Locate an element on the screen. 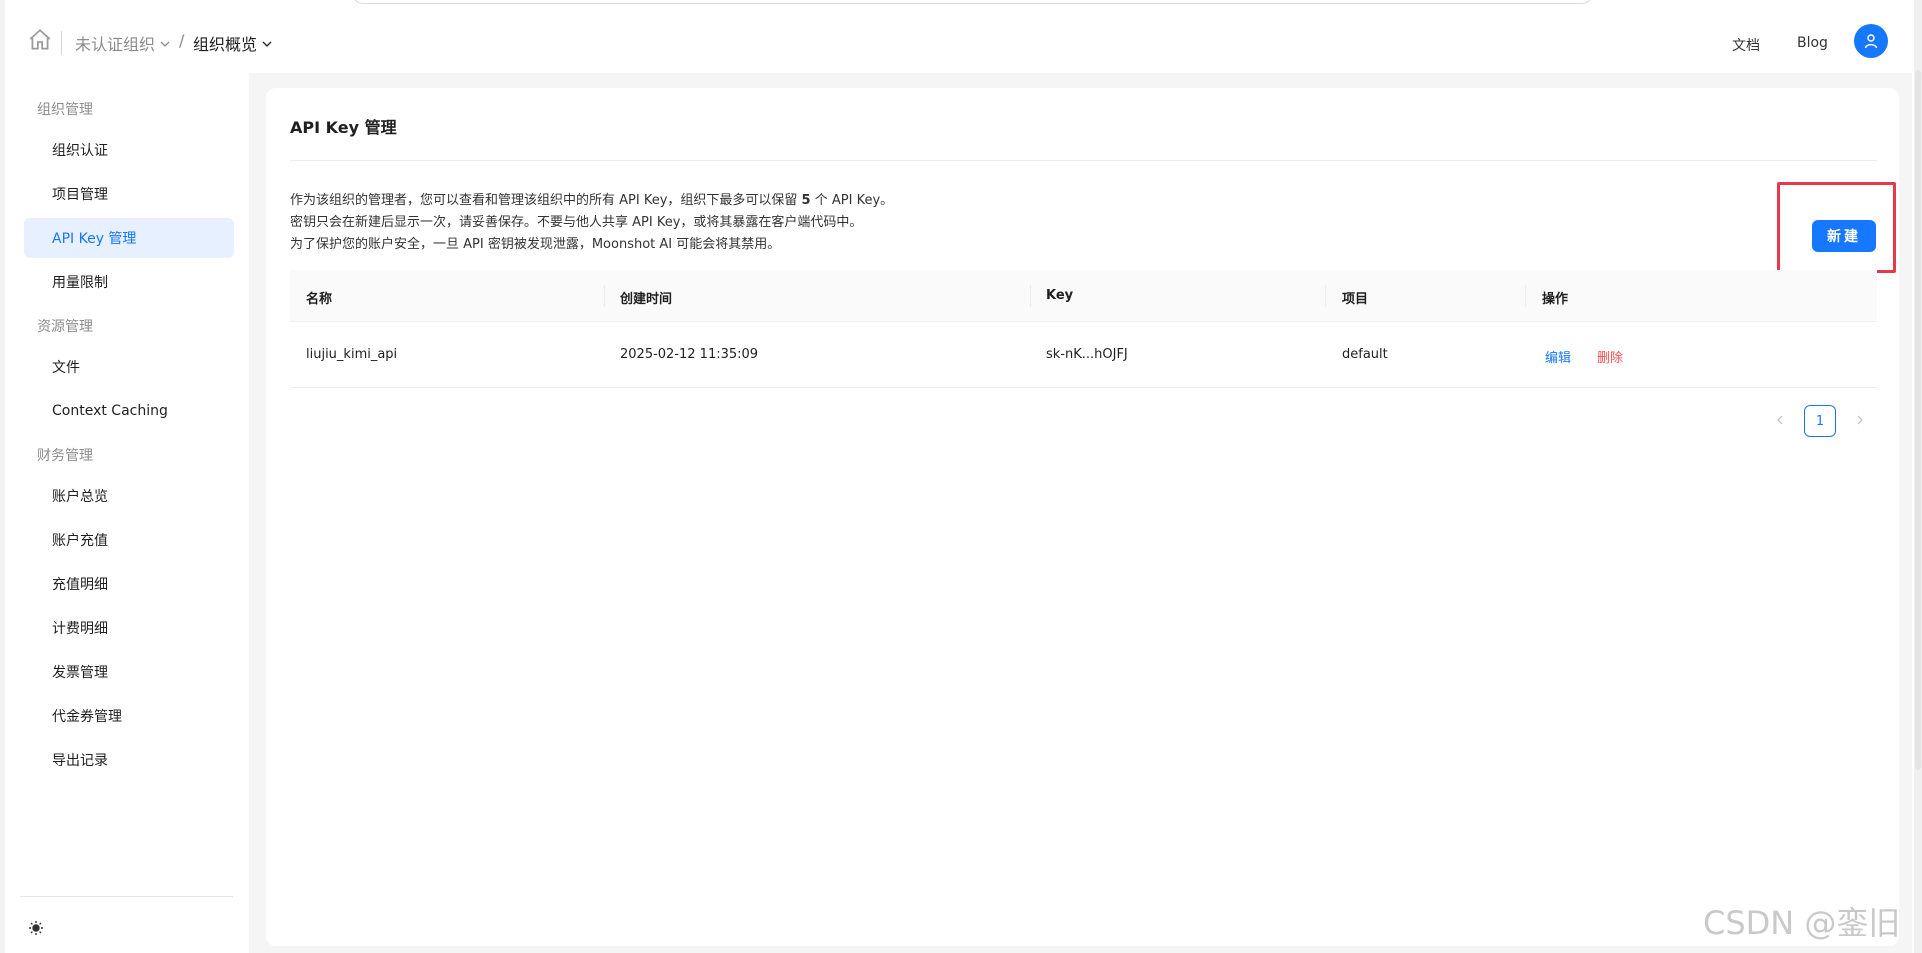  sidebar-item-label: 账户充值 is located at coordinates (80, 541).